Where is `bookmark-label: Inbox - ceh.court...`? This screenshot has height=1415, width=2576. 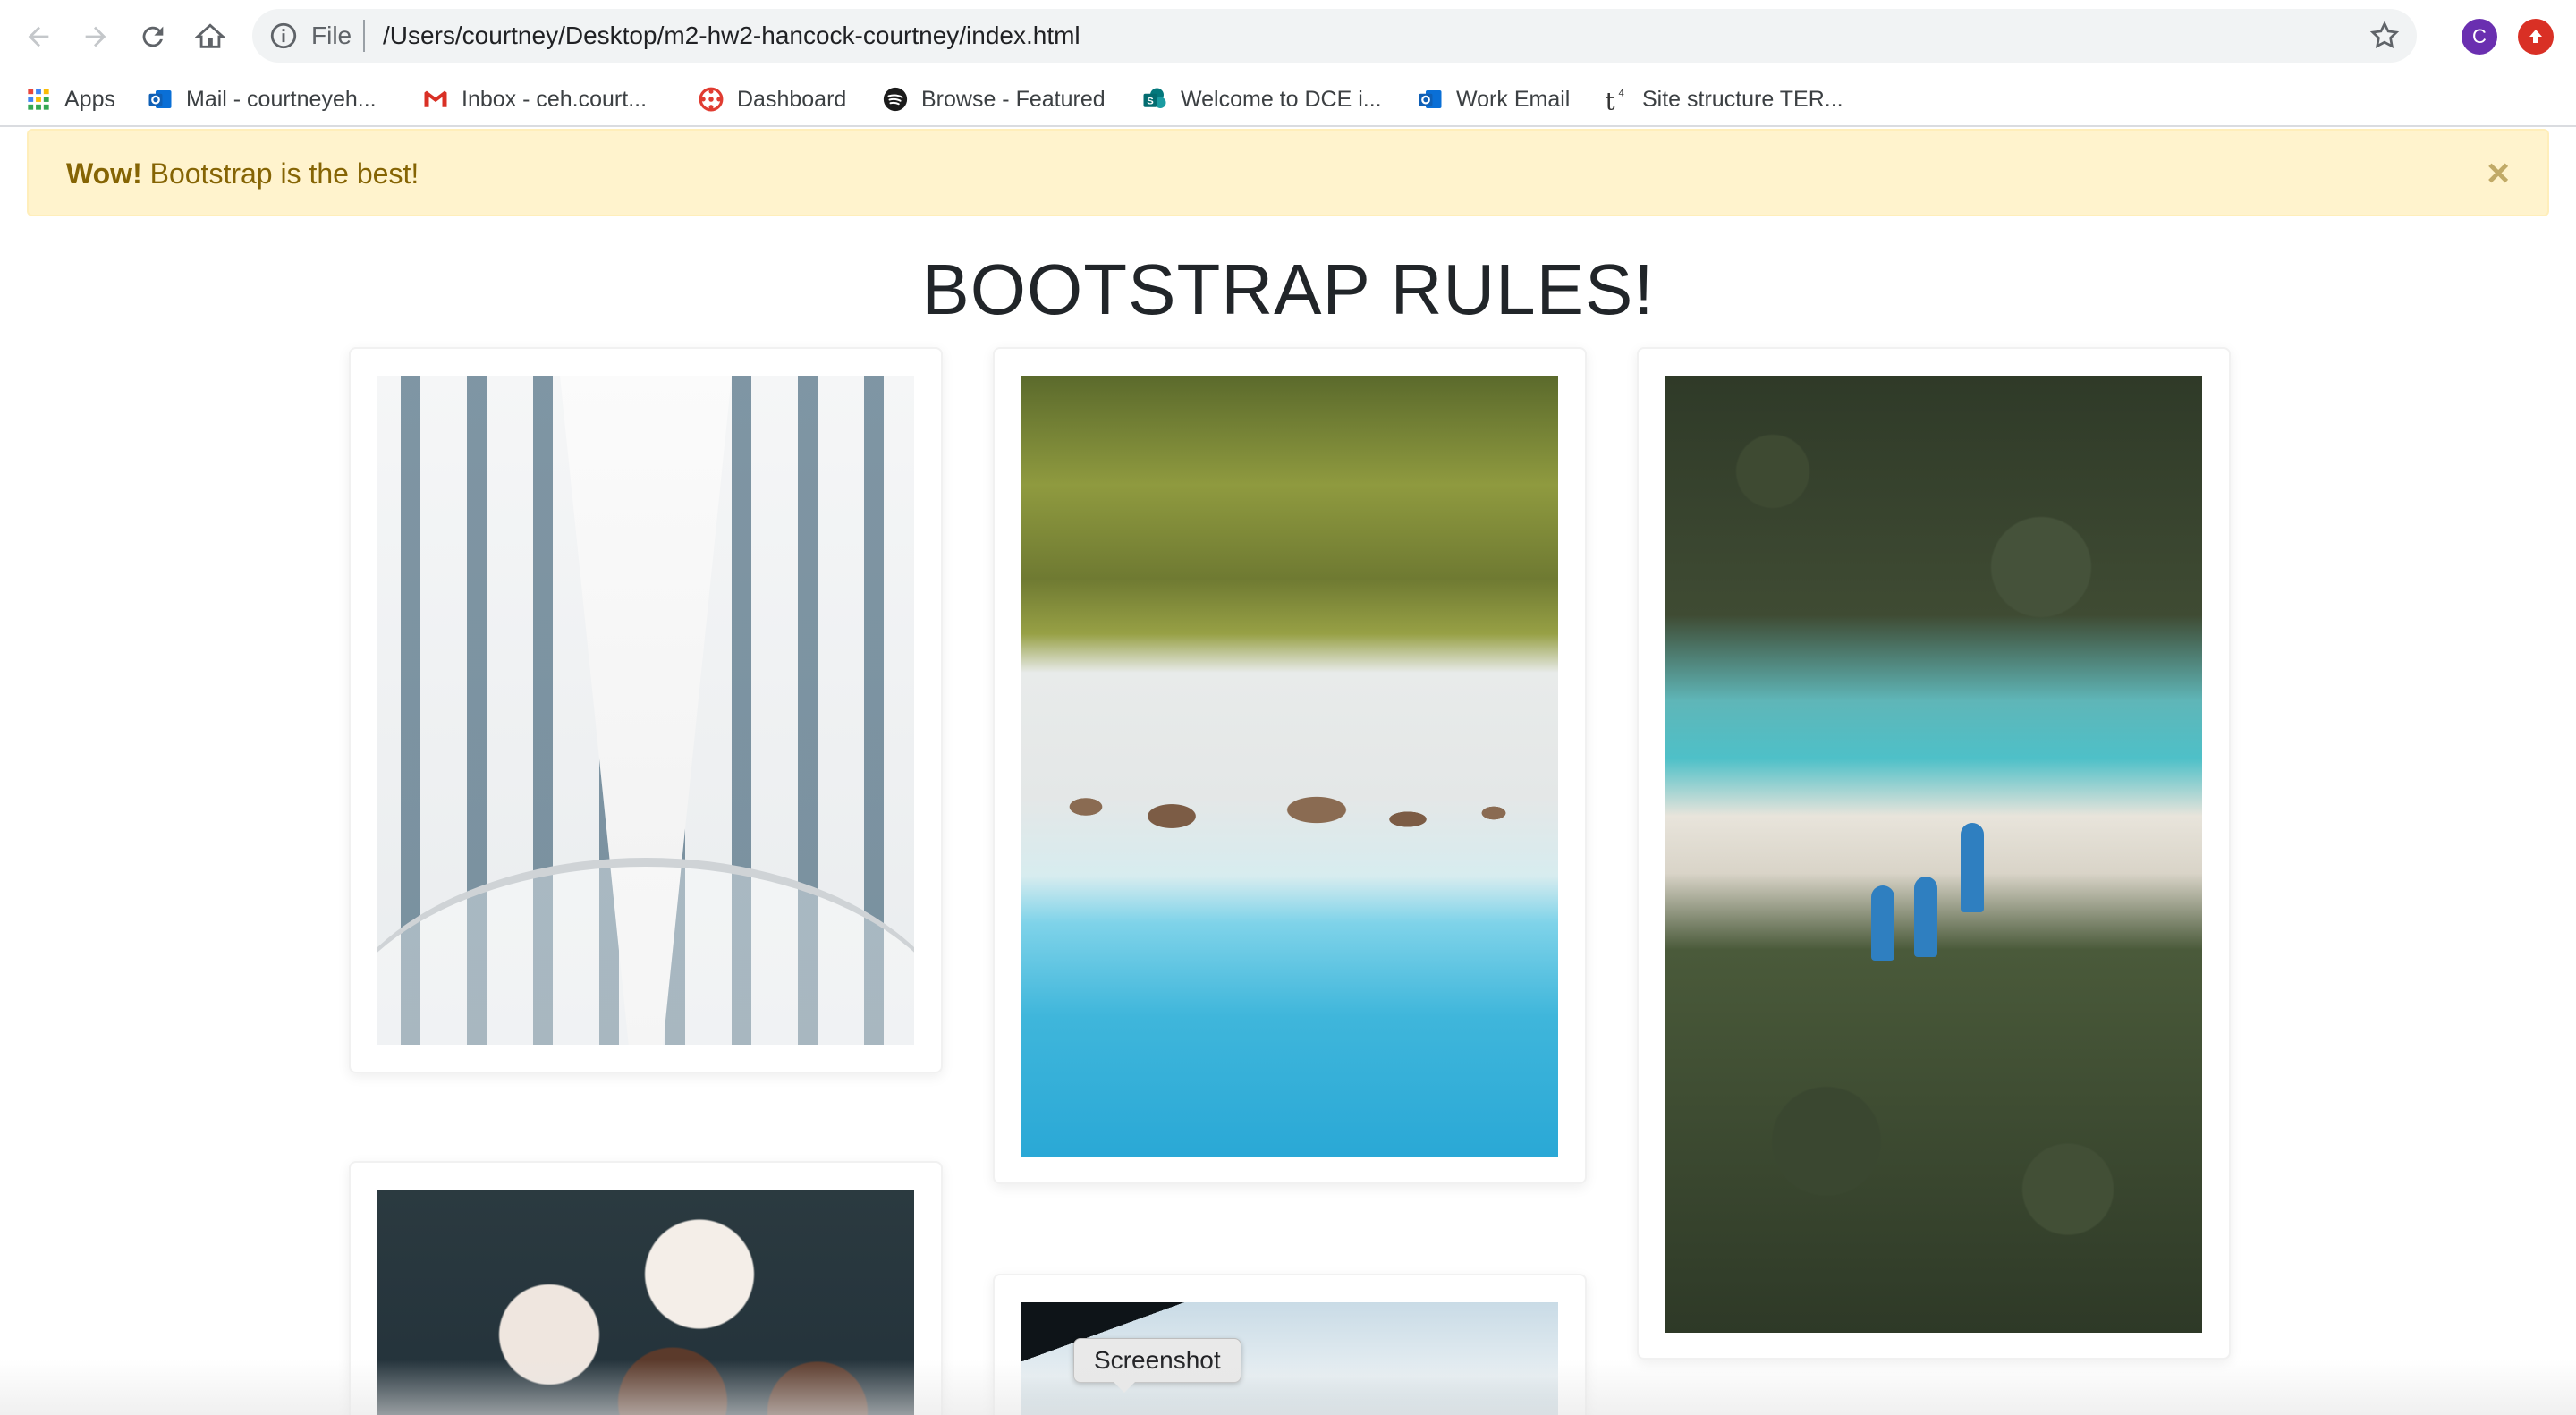
bookmark-label: Inbox - ceh.court... is located at coordinates (555, 99).